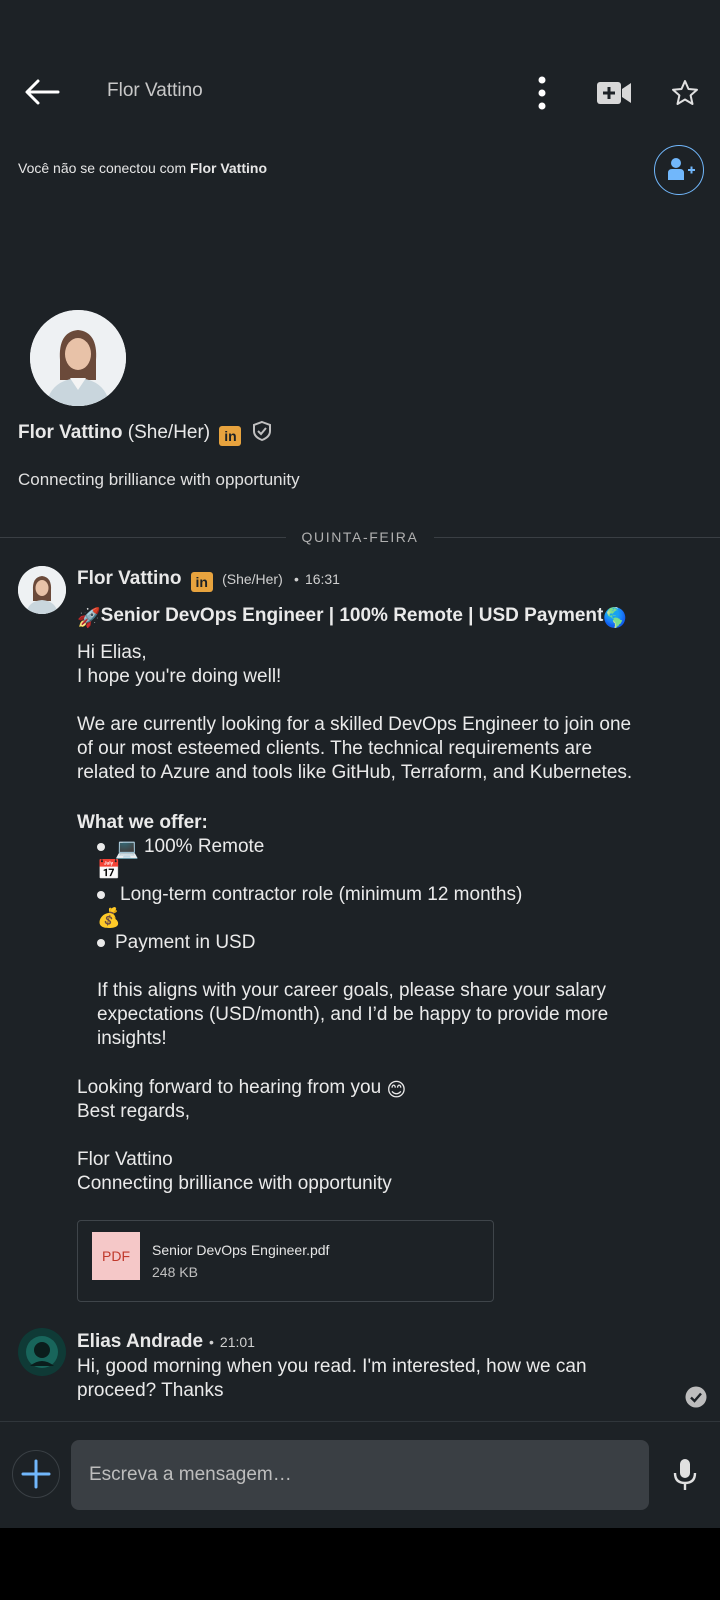 This screenshot has width=720, height=1600. I want to click on message-line: Looking forward to hearing from you 😊, so click(241, 1089).